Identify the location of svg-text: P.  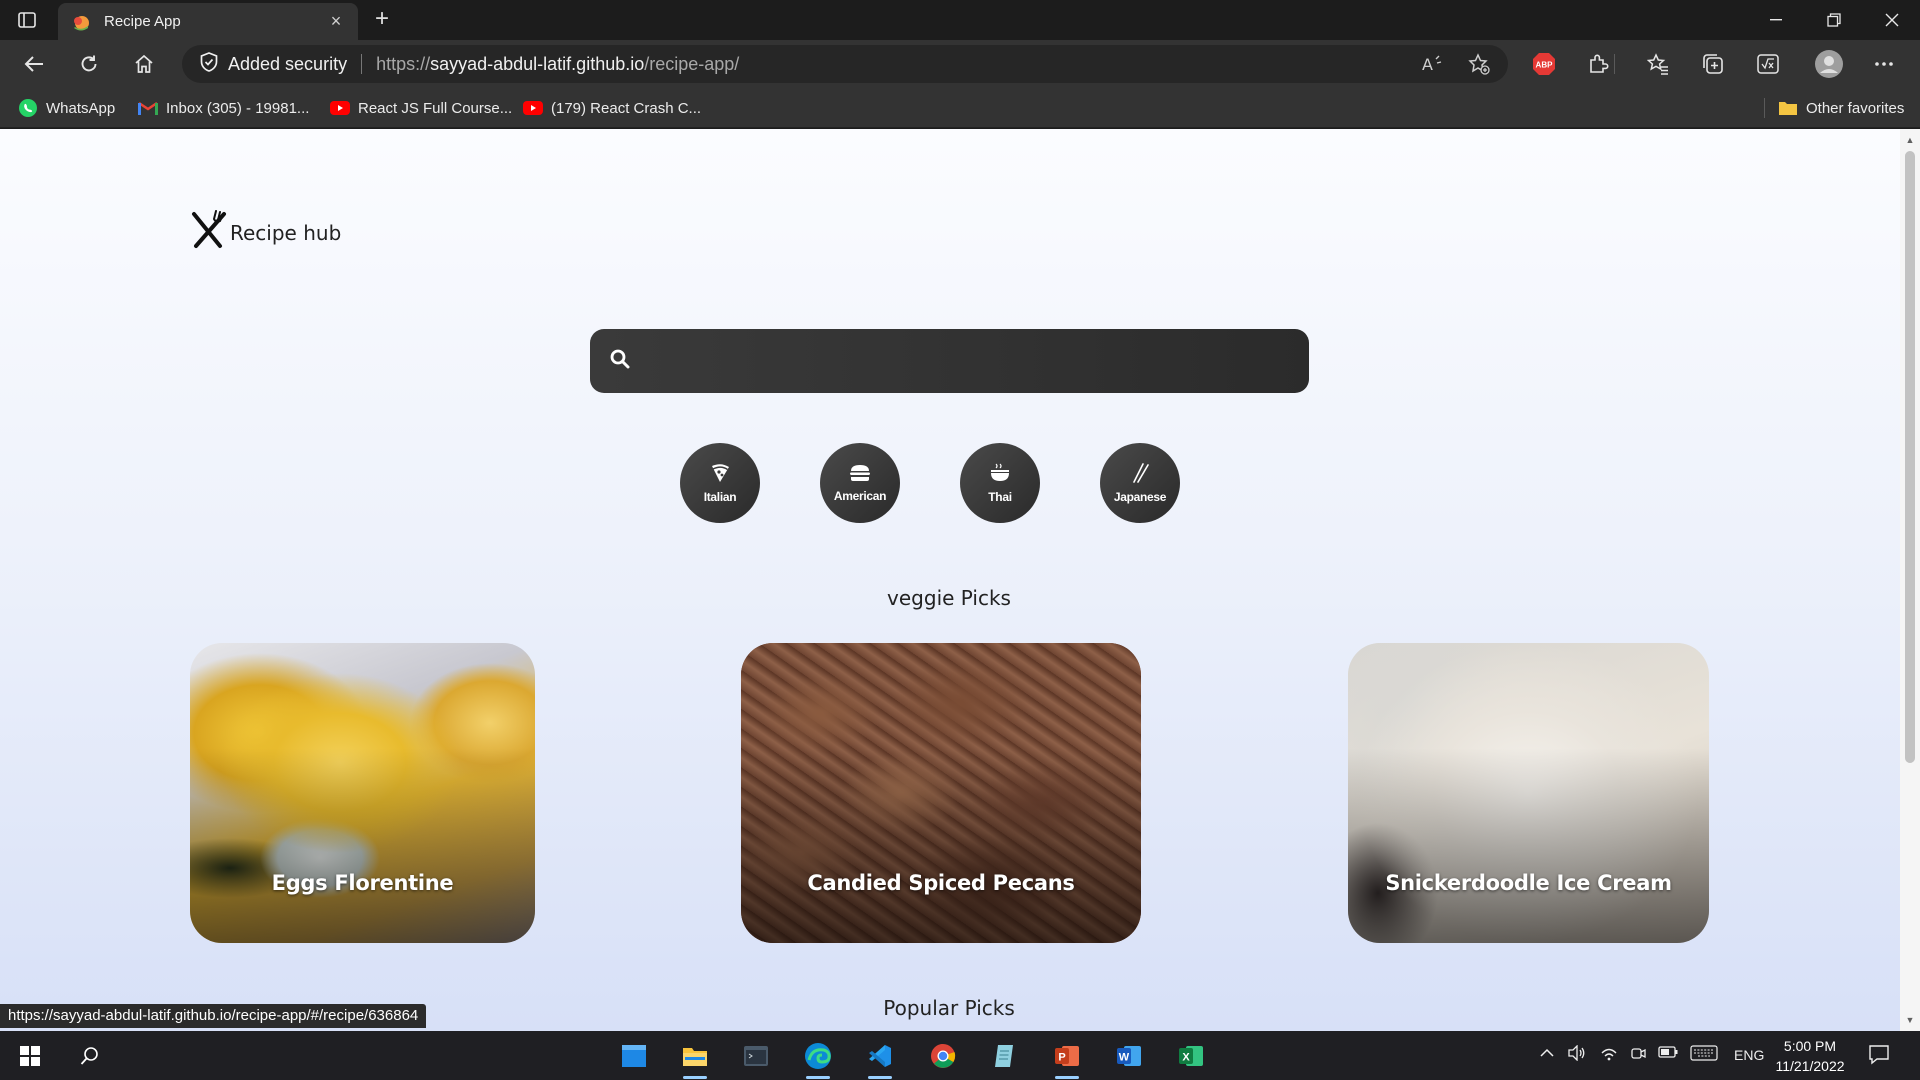
(1061, 1058).